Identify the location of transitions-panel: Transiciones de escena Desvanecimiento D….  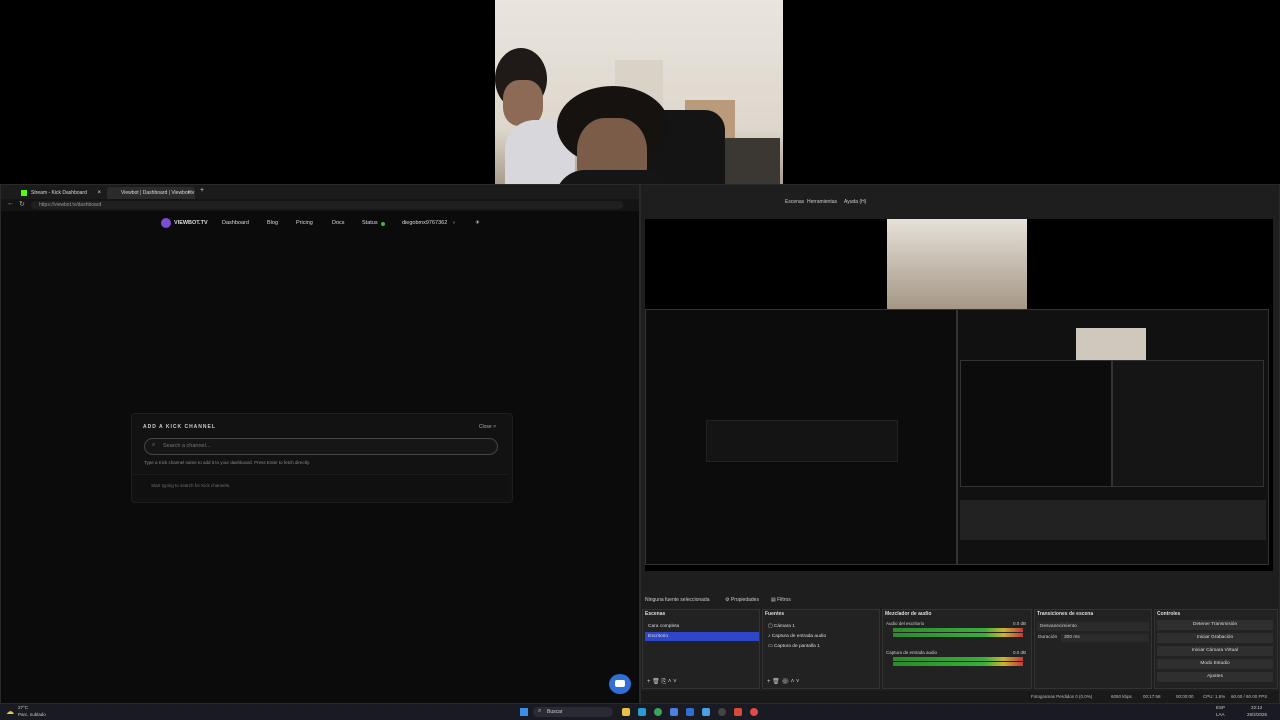
(1093, 649).